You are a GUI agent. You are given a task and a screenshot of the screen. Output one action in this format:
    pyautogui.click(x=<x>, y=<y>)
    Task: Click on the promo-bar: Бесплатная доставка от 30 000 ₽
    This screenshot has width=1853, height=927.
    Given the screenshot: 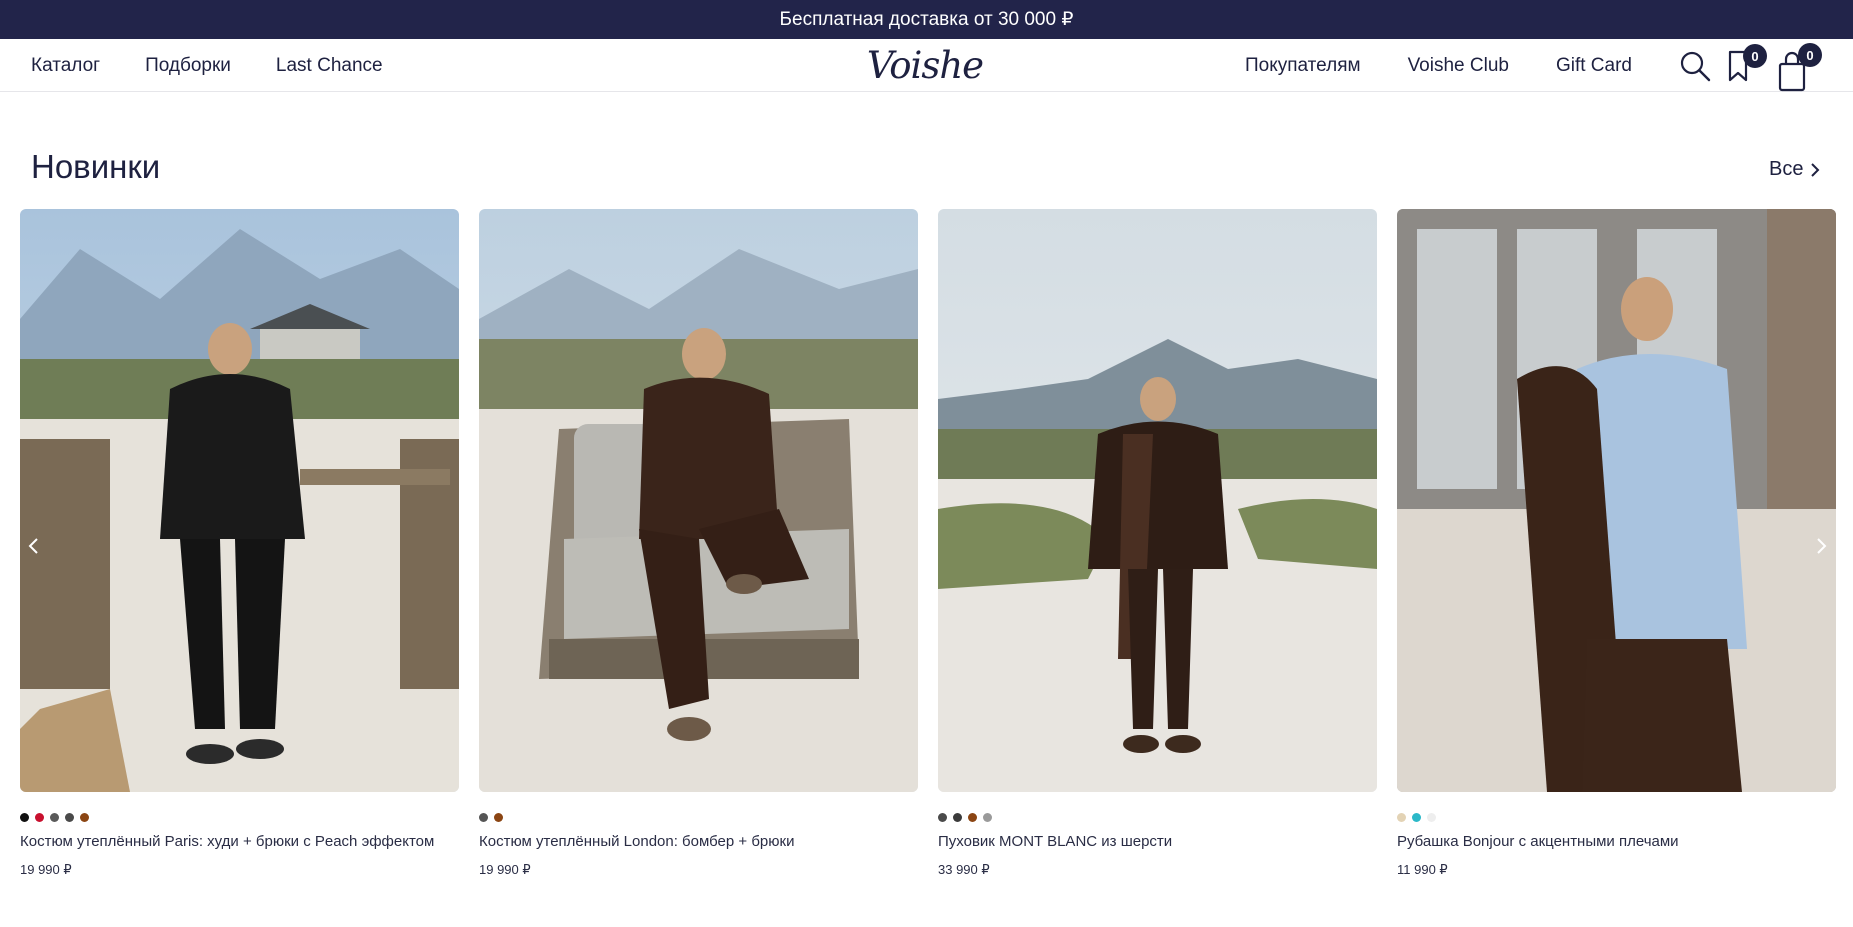 What is the action you would take?
    pyautogui.click(x=926, y=19)
    